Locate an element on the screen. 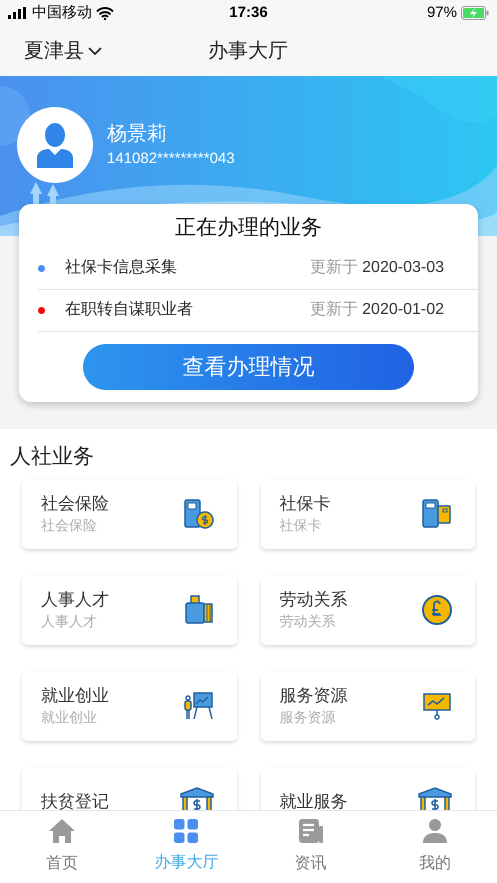 The width and height of the screenshot is (497, 883). service-subtitle: 人事人才 is located at coordinates (69, 621).